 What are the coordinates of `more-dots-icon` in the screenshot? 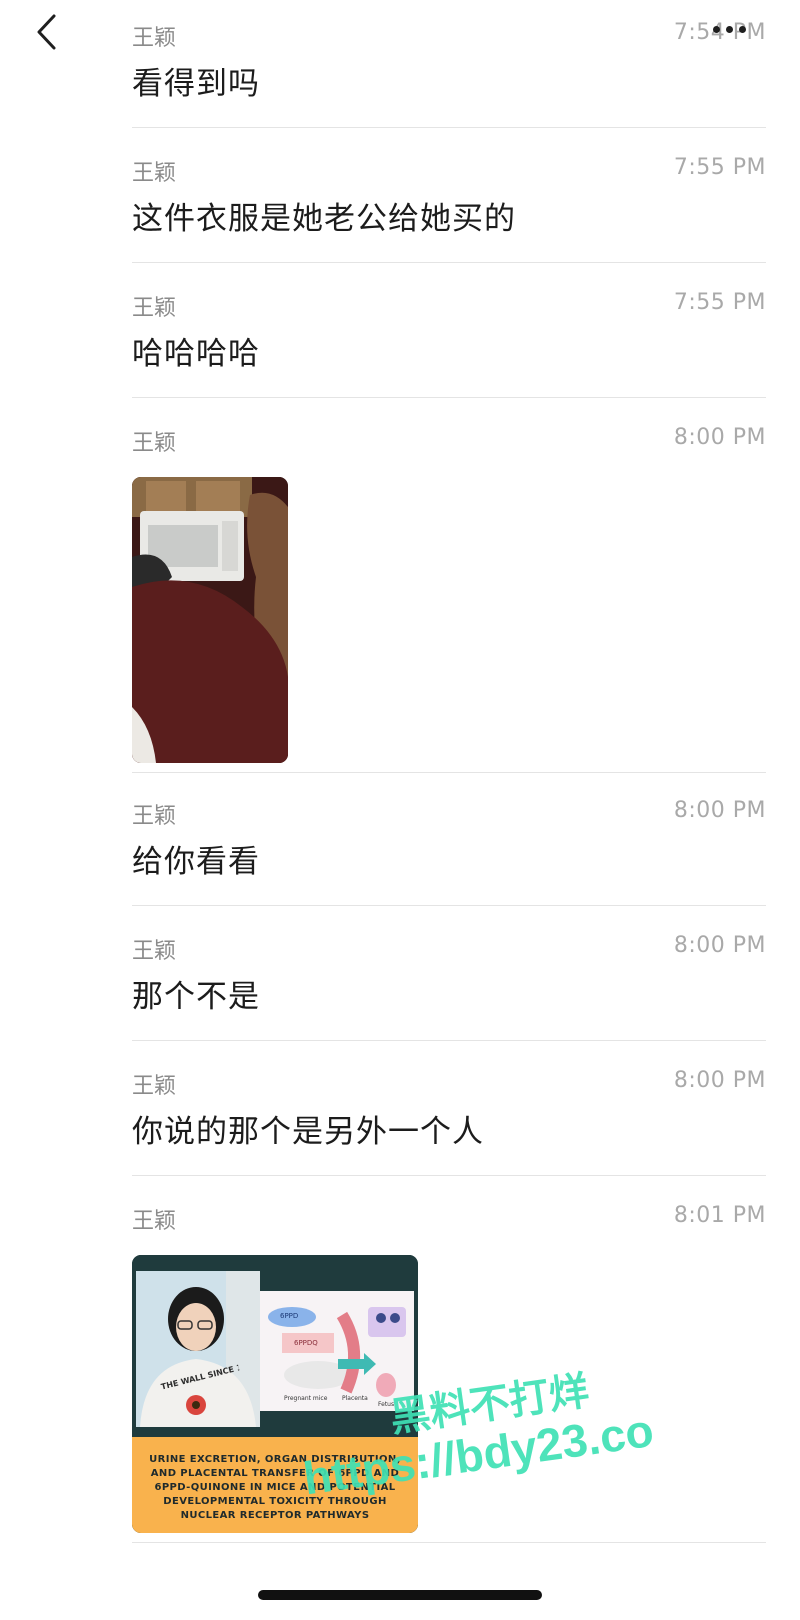 It's located at (729, 29).